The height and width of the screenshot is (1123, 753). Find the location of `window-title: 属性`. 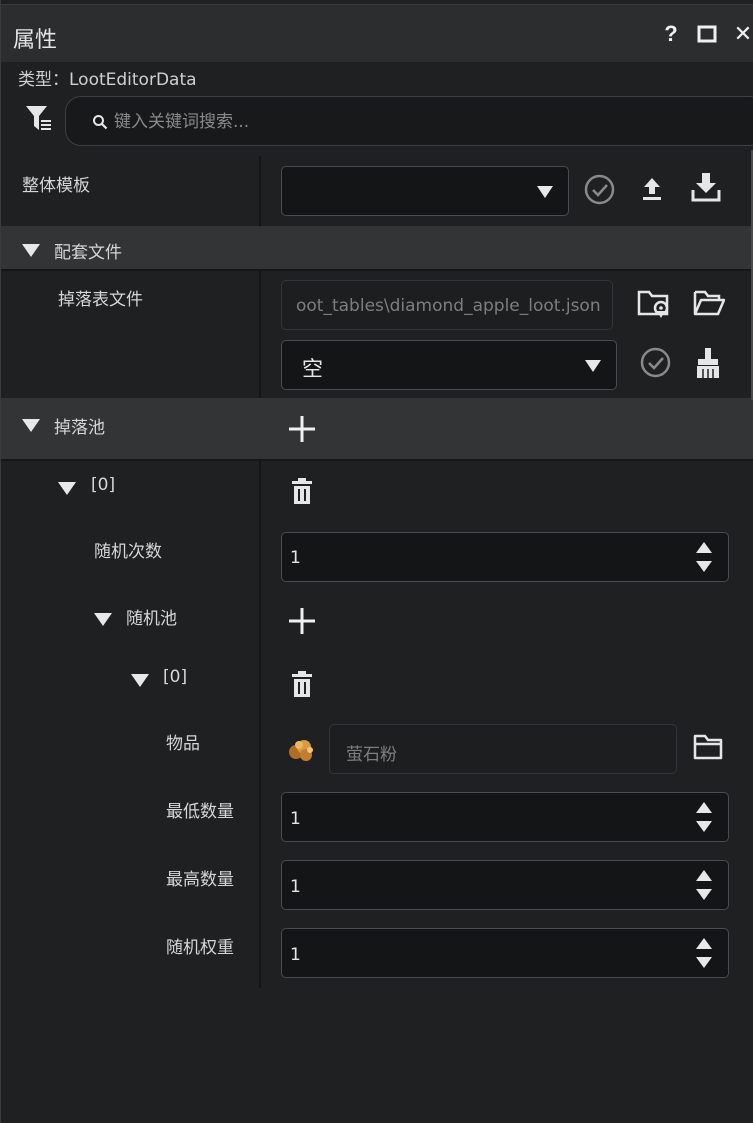

window-title: 属性 is located at coordinates (35, 40).